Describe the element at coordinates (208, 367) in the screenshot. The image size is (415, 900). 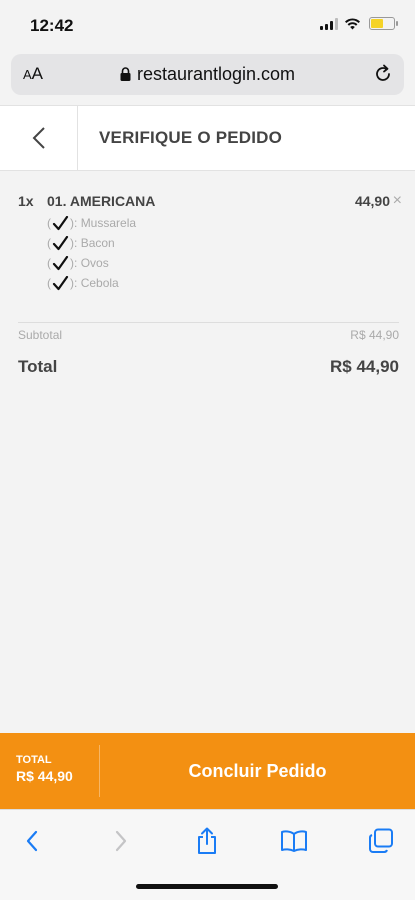
I see `total-row: Total R$ 44,90` at that location.